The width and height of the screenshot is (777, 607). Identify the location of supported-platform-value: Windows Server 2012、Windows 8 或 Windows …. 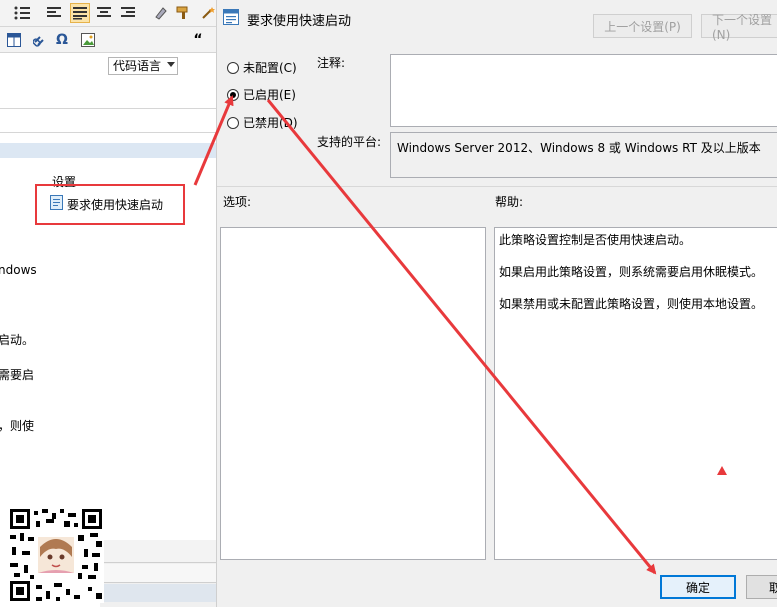
(579, 148).